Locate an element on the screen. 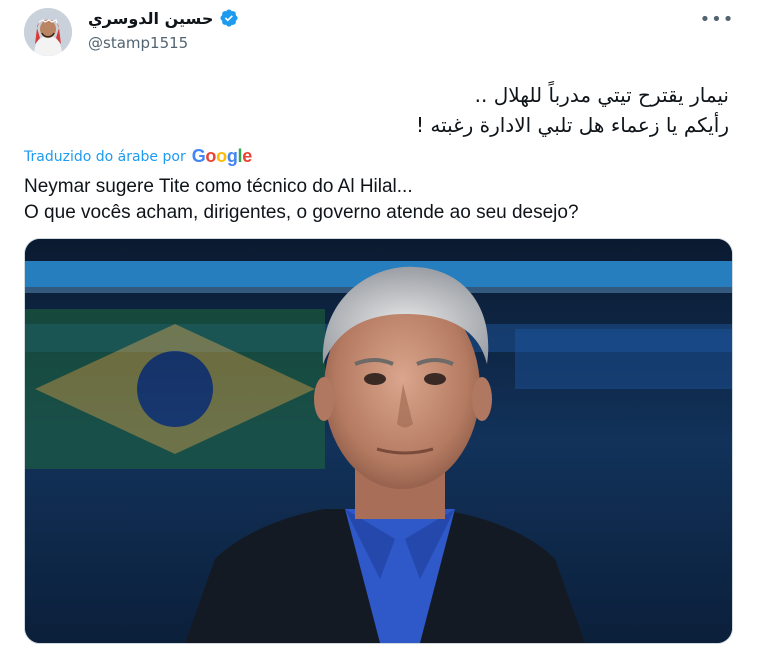 Image resolution: width=759 pixels, height=649 pixels. author-row: حسين الدوسري is located at coordinates (163, 18).